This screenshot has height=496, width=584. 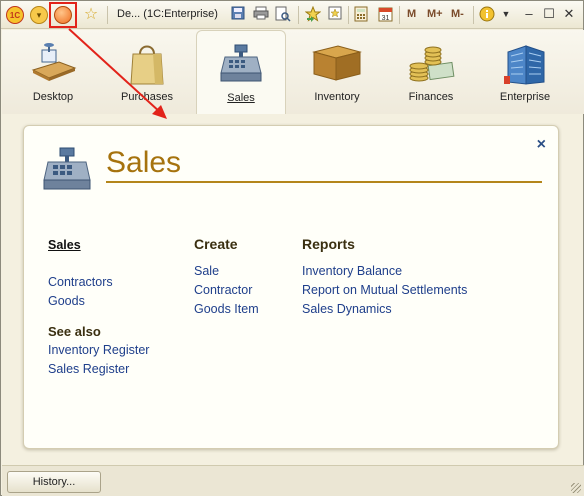 What do you see at coordinates (226, 271) in the screenshot?
I see `create-sale-link: Sale` at bounding box center [226, 271].